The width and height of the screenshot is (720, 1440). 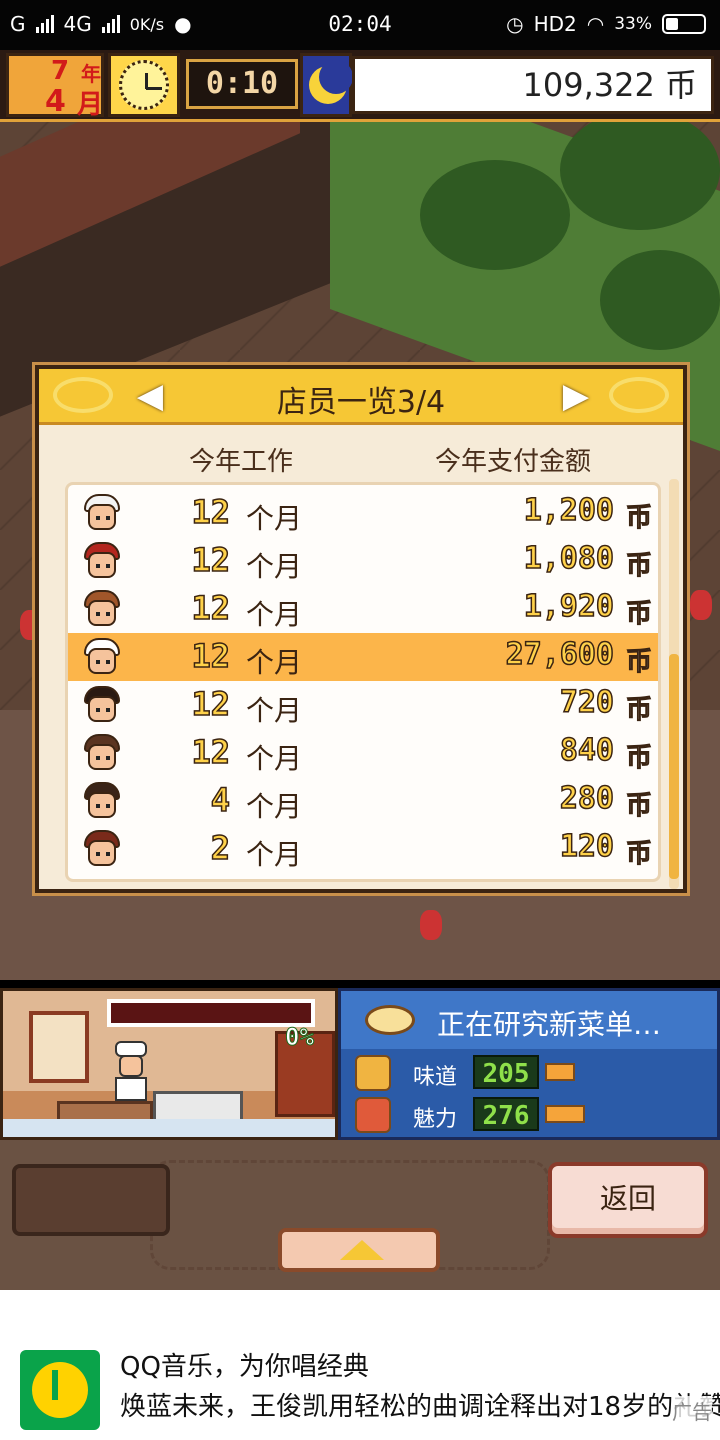 I want to click on hd-label: HD2, so click(x=555, y=24).